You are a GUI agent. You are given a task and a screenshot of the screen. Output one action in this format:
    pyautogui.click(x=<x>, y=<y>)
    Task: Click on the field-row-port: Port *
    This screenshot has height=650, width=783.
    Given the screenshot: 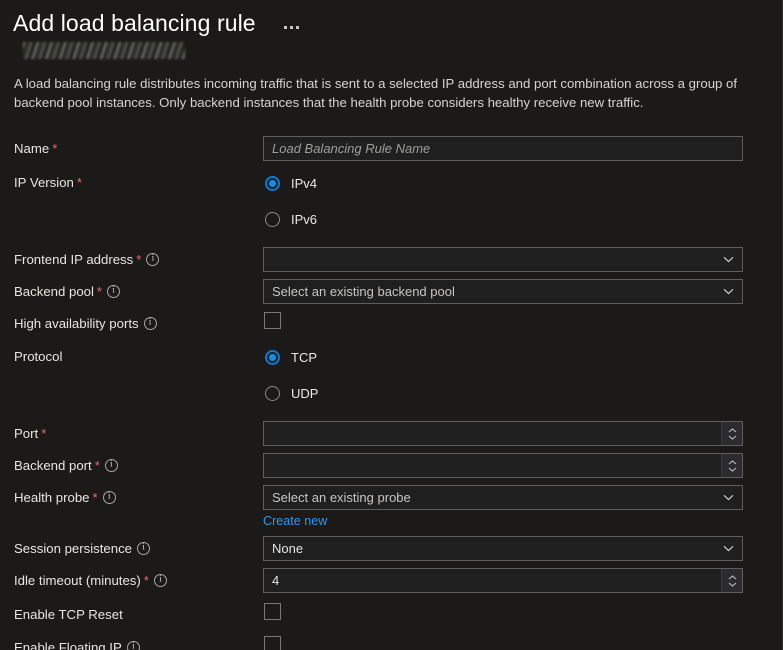 What is the action you would take?
    pyautogui.click(x=391, y=433)
    